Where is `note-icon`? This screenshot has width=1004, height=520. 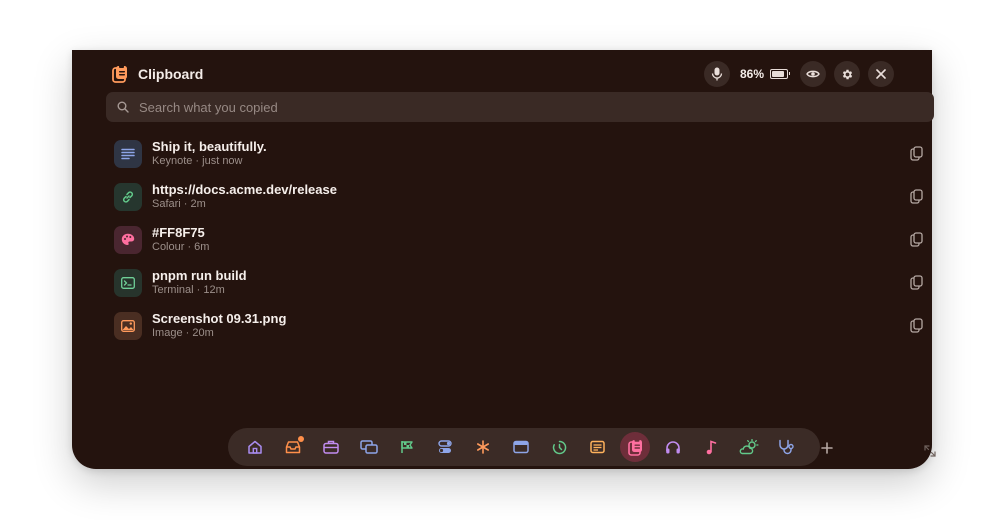
note-icon is located at coordinates (597, 447).